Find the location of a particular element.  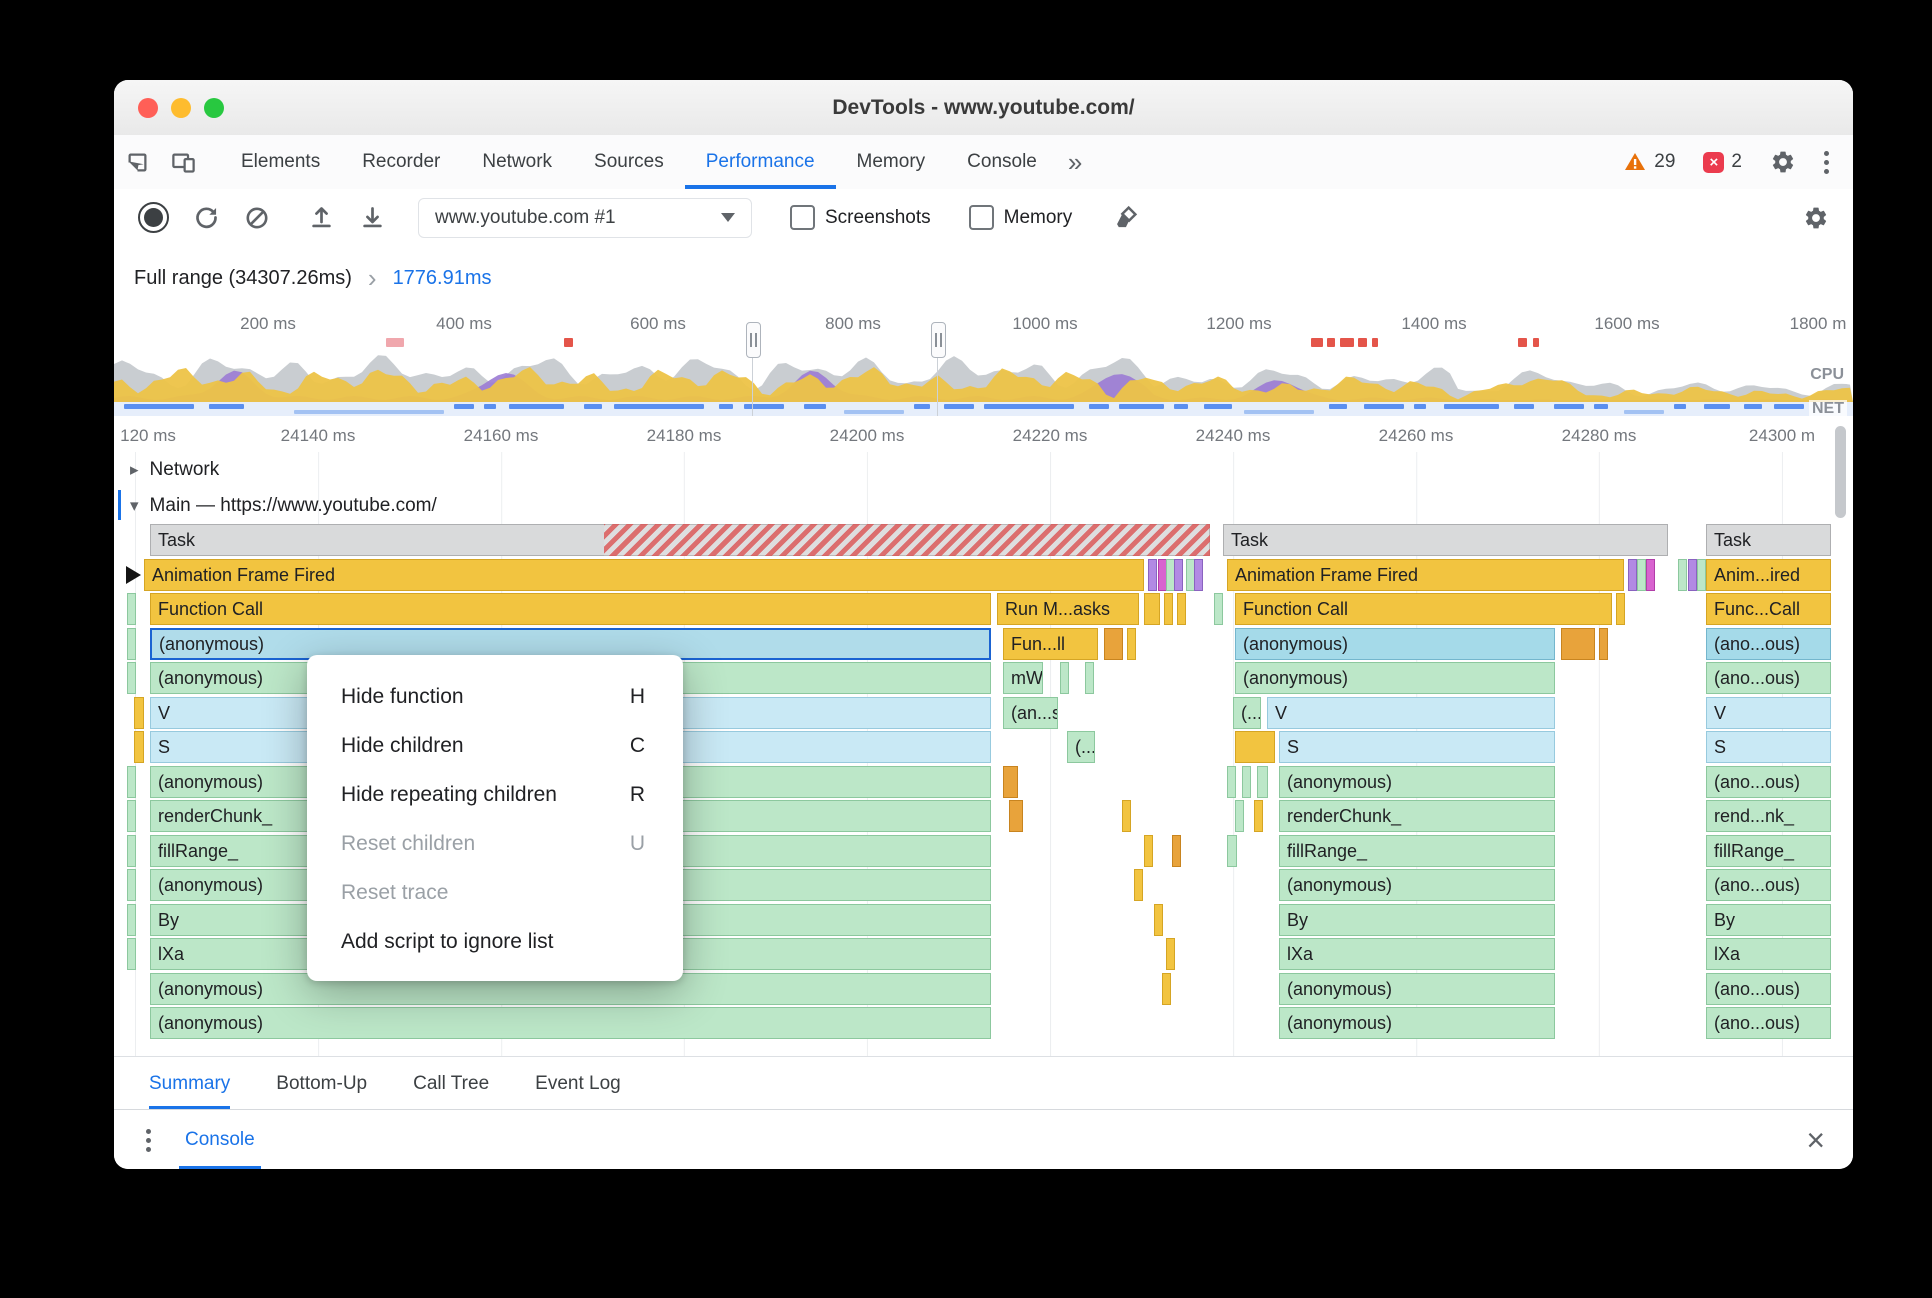

save-profile-icon is located at coordinates (372, 217).